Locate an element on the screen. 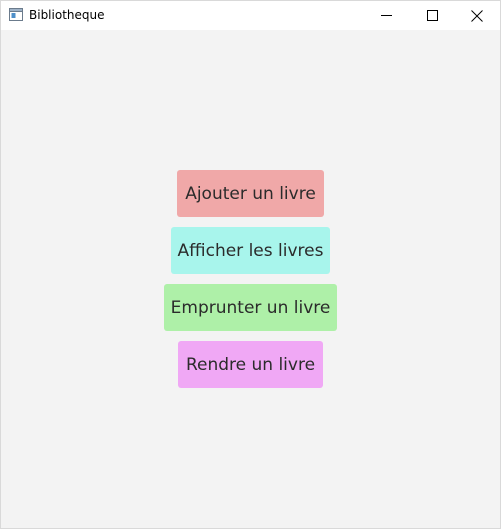 This screenshot has height=529, width=501. maximize-icon is located at coordinates (432, 15).